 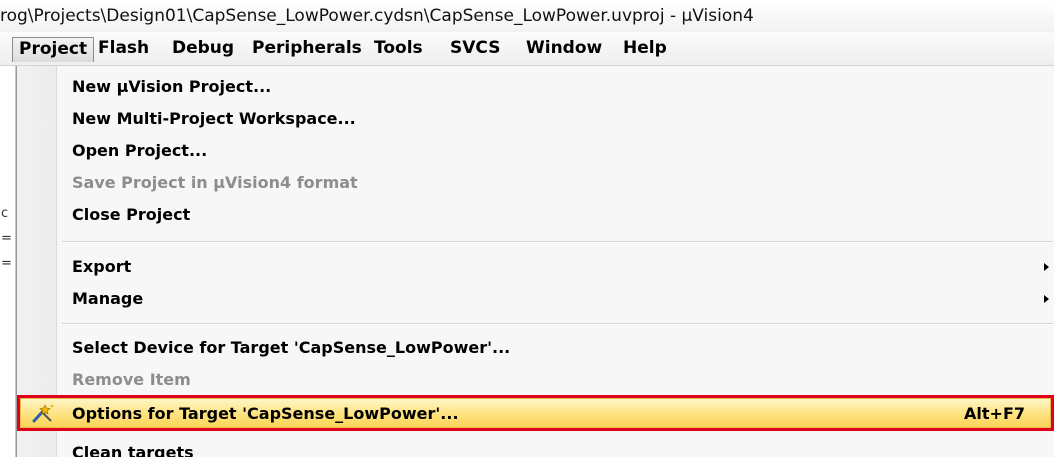 I want to click on menu-item-label: Clean targets, so click(x=133, y=450).